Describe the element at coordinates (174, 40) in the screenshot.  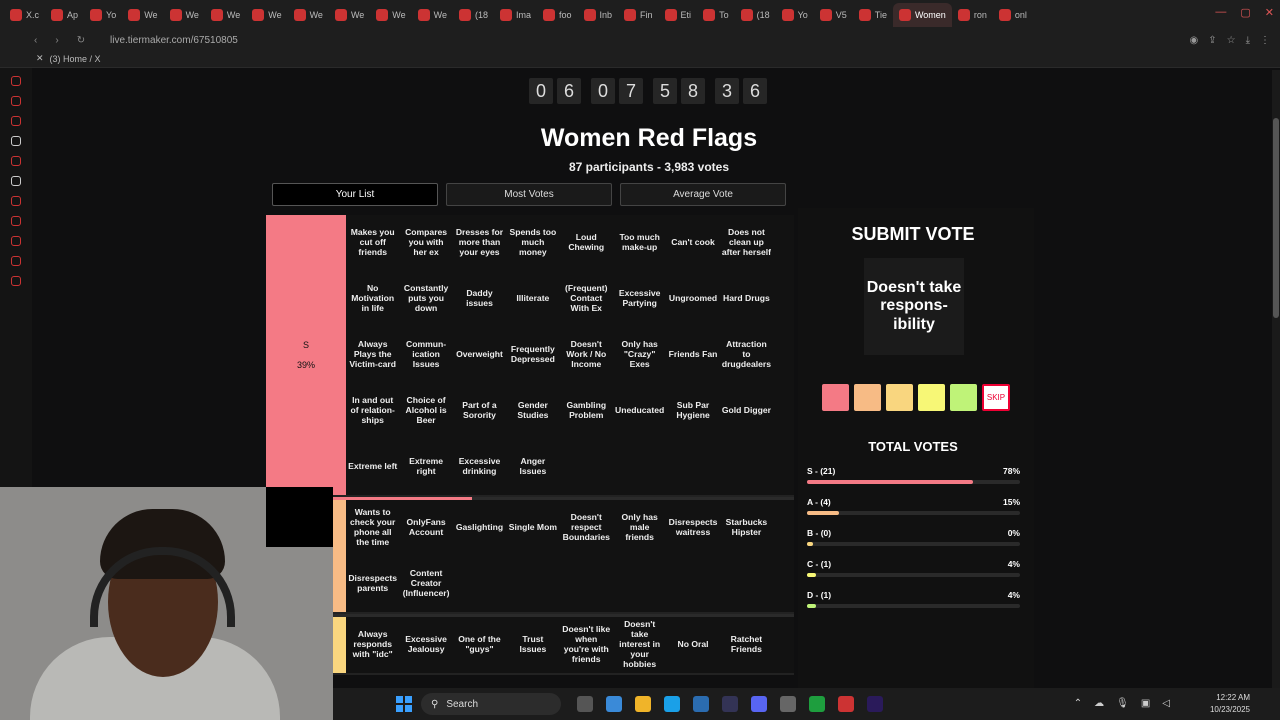
I see `url-field: live.tiermaker.com/67510805` at that location.